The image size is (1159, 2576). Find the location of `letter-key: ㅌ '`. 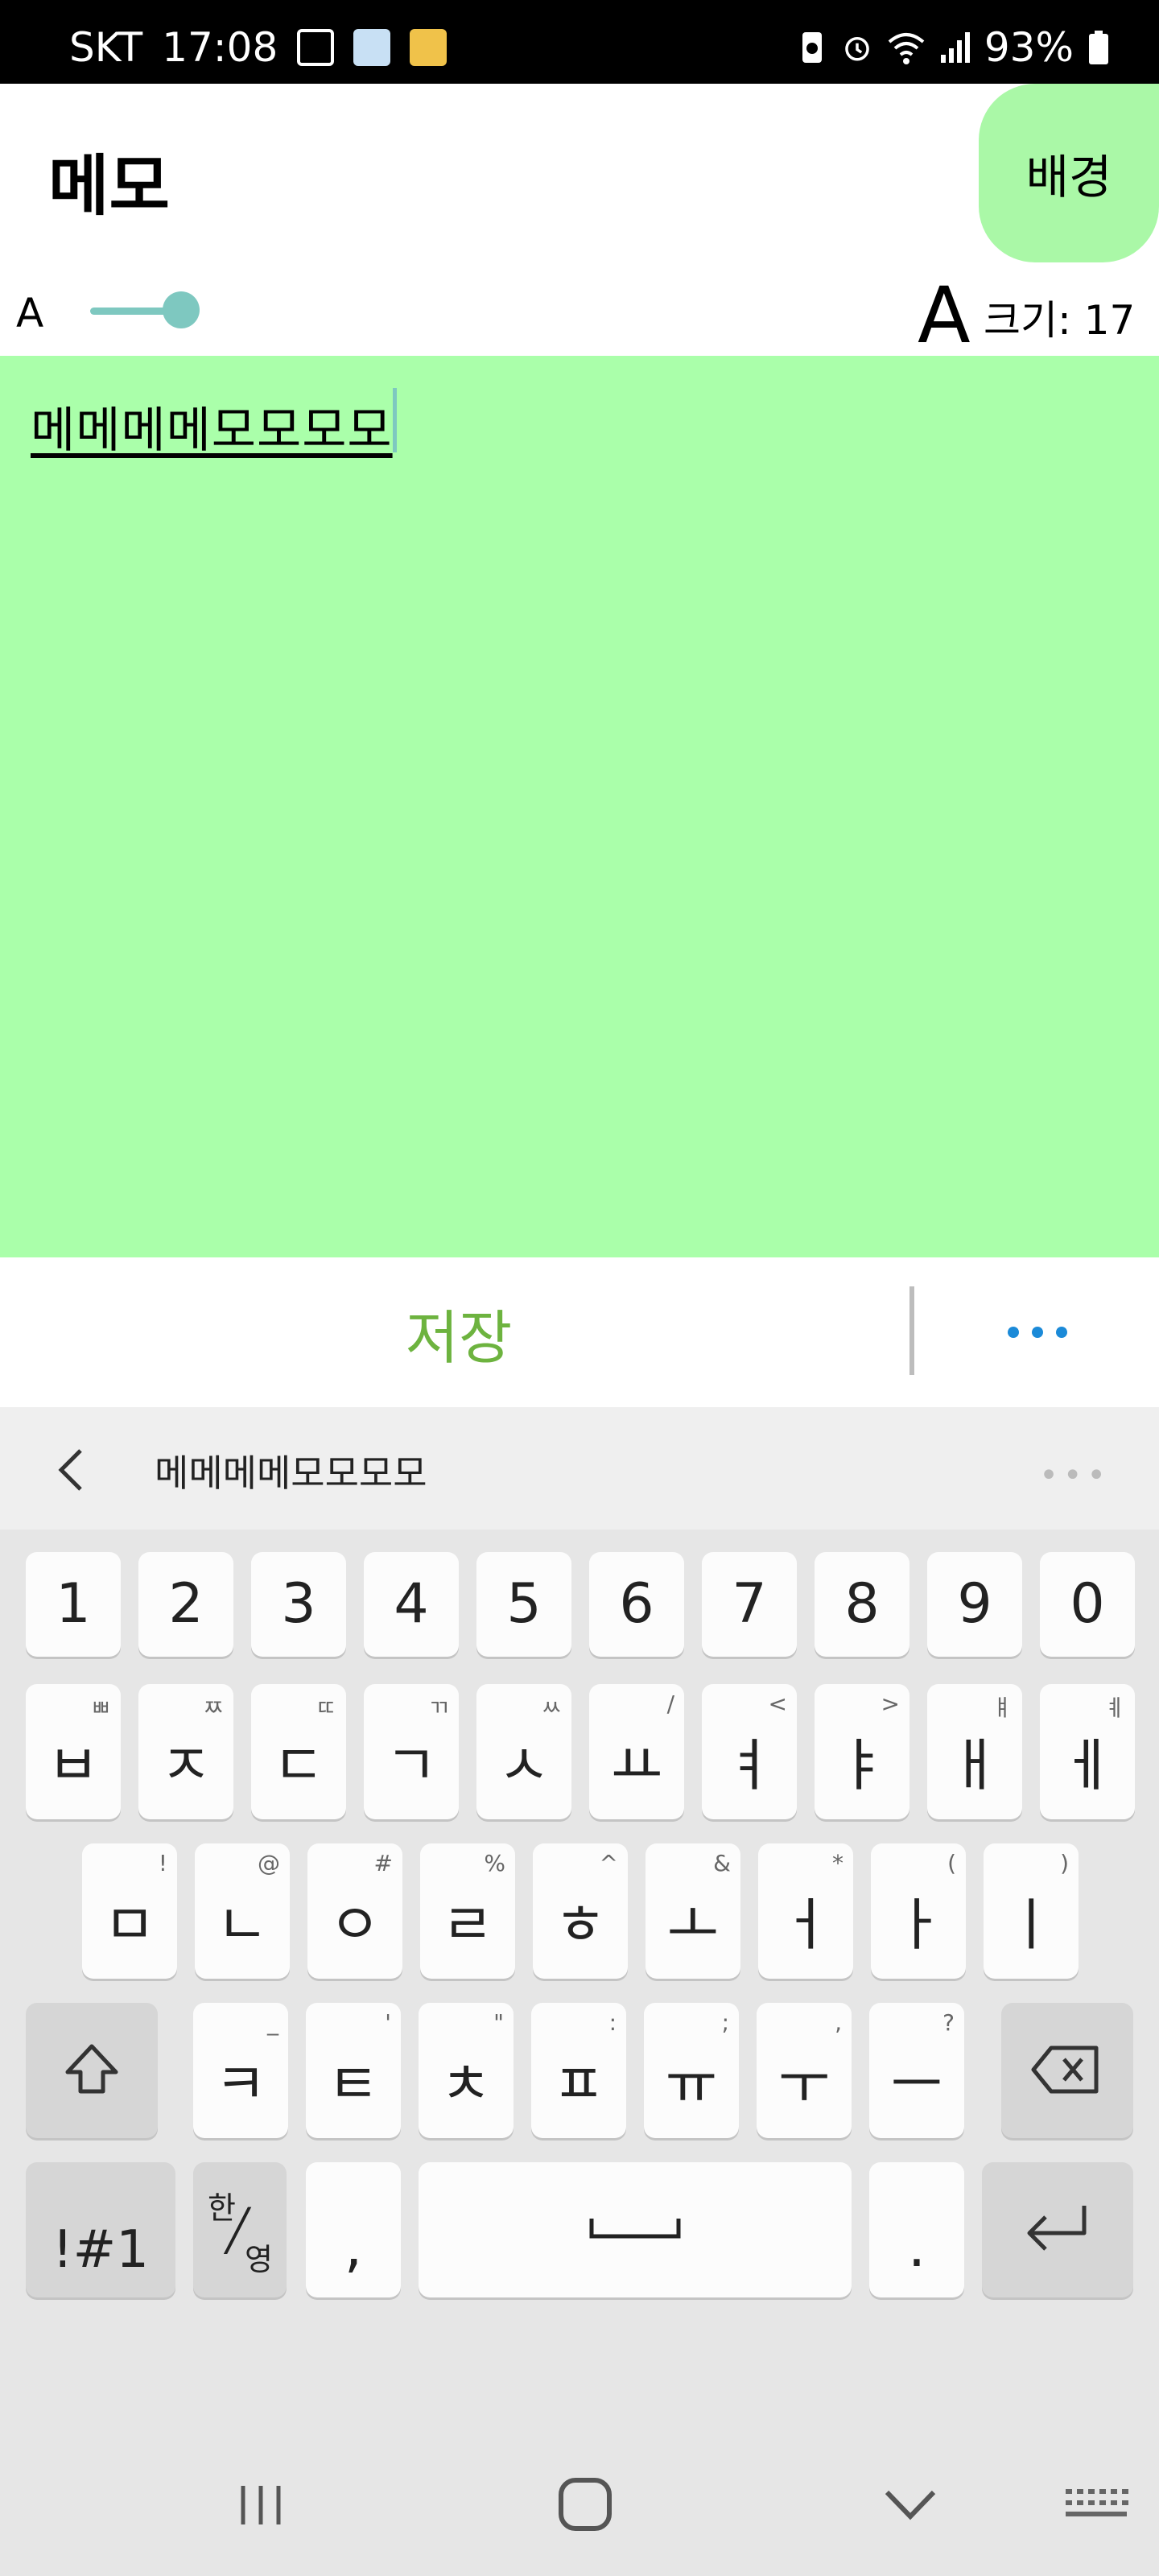

letter-key: ㅌ ' is located at coordinates (353, 2070).